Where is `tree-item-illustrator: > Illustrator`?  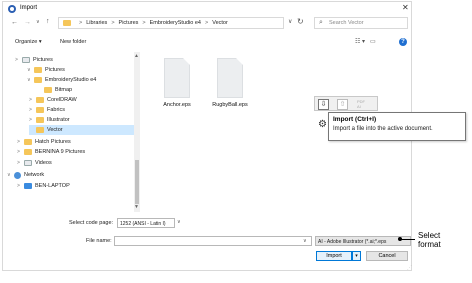 tree-item-illustrator: > Illustrator is located at coordinates (82, 120).